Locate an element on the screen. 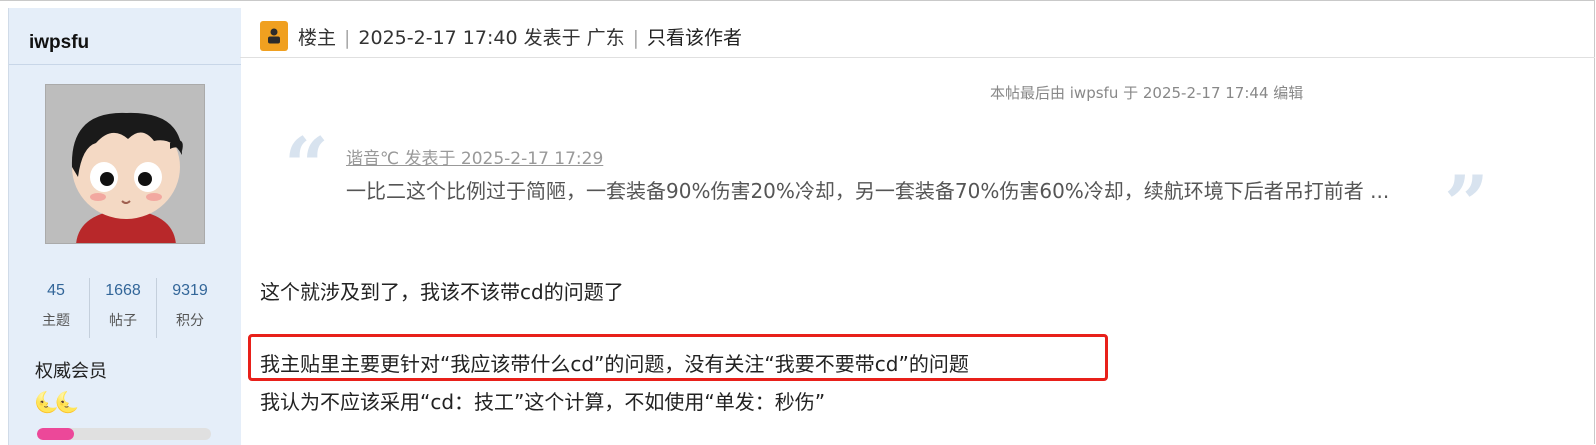 This screenshot has height=445, width=1596. stat-points: 9319 积分 is located at coordinates (190, 308).